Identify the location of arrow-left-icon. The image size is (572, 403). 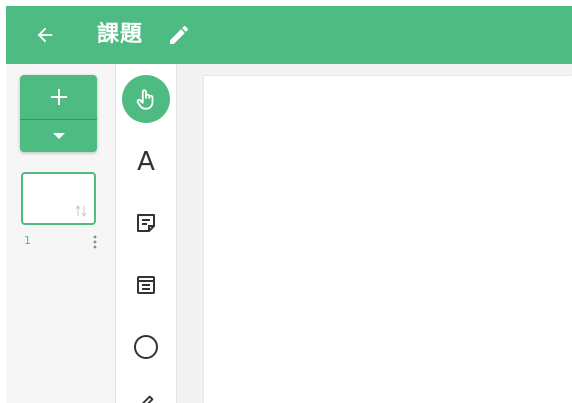
(45, 35).